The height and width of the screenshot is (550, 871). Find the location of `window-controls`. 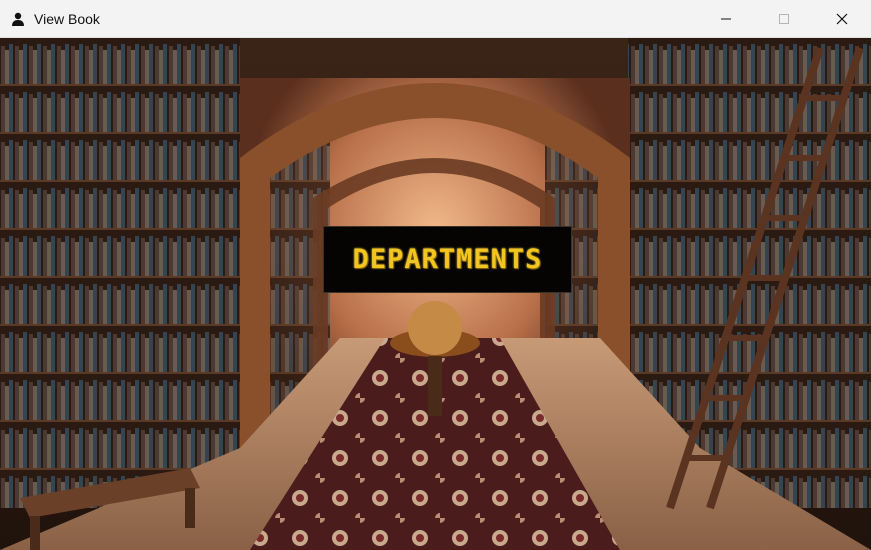

window-controls is located at coordinates (784, 19).